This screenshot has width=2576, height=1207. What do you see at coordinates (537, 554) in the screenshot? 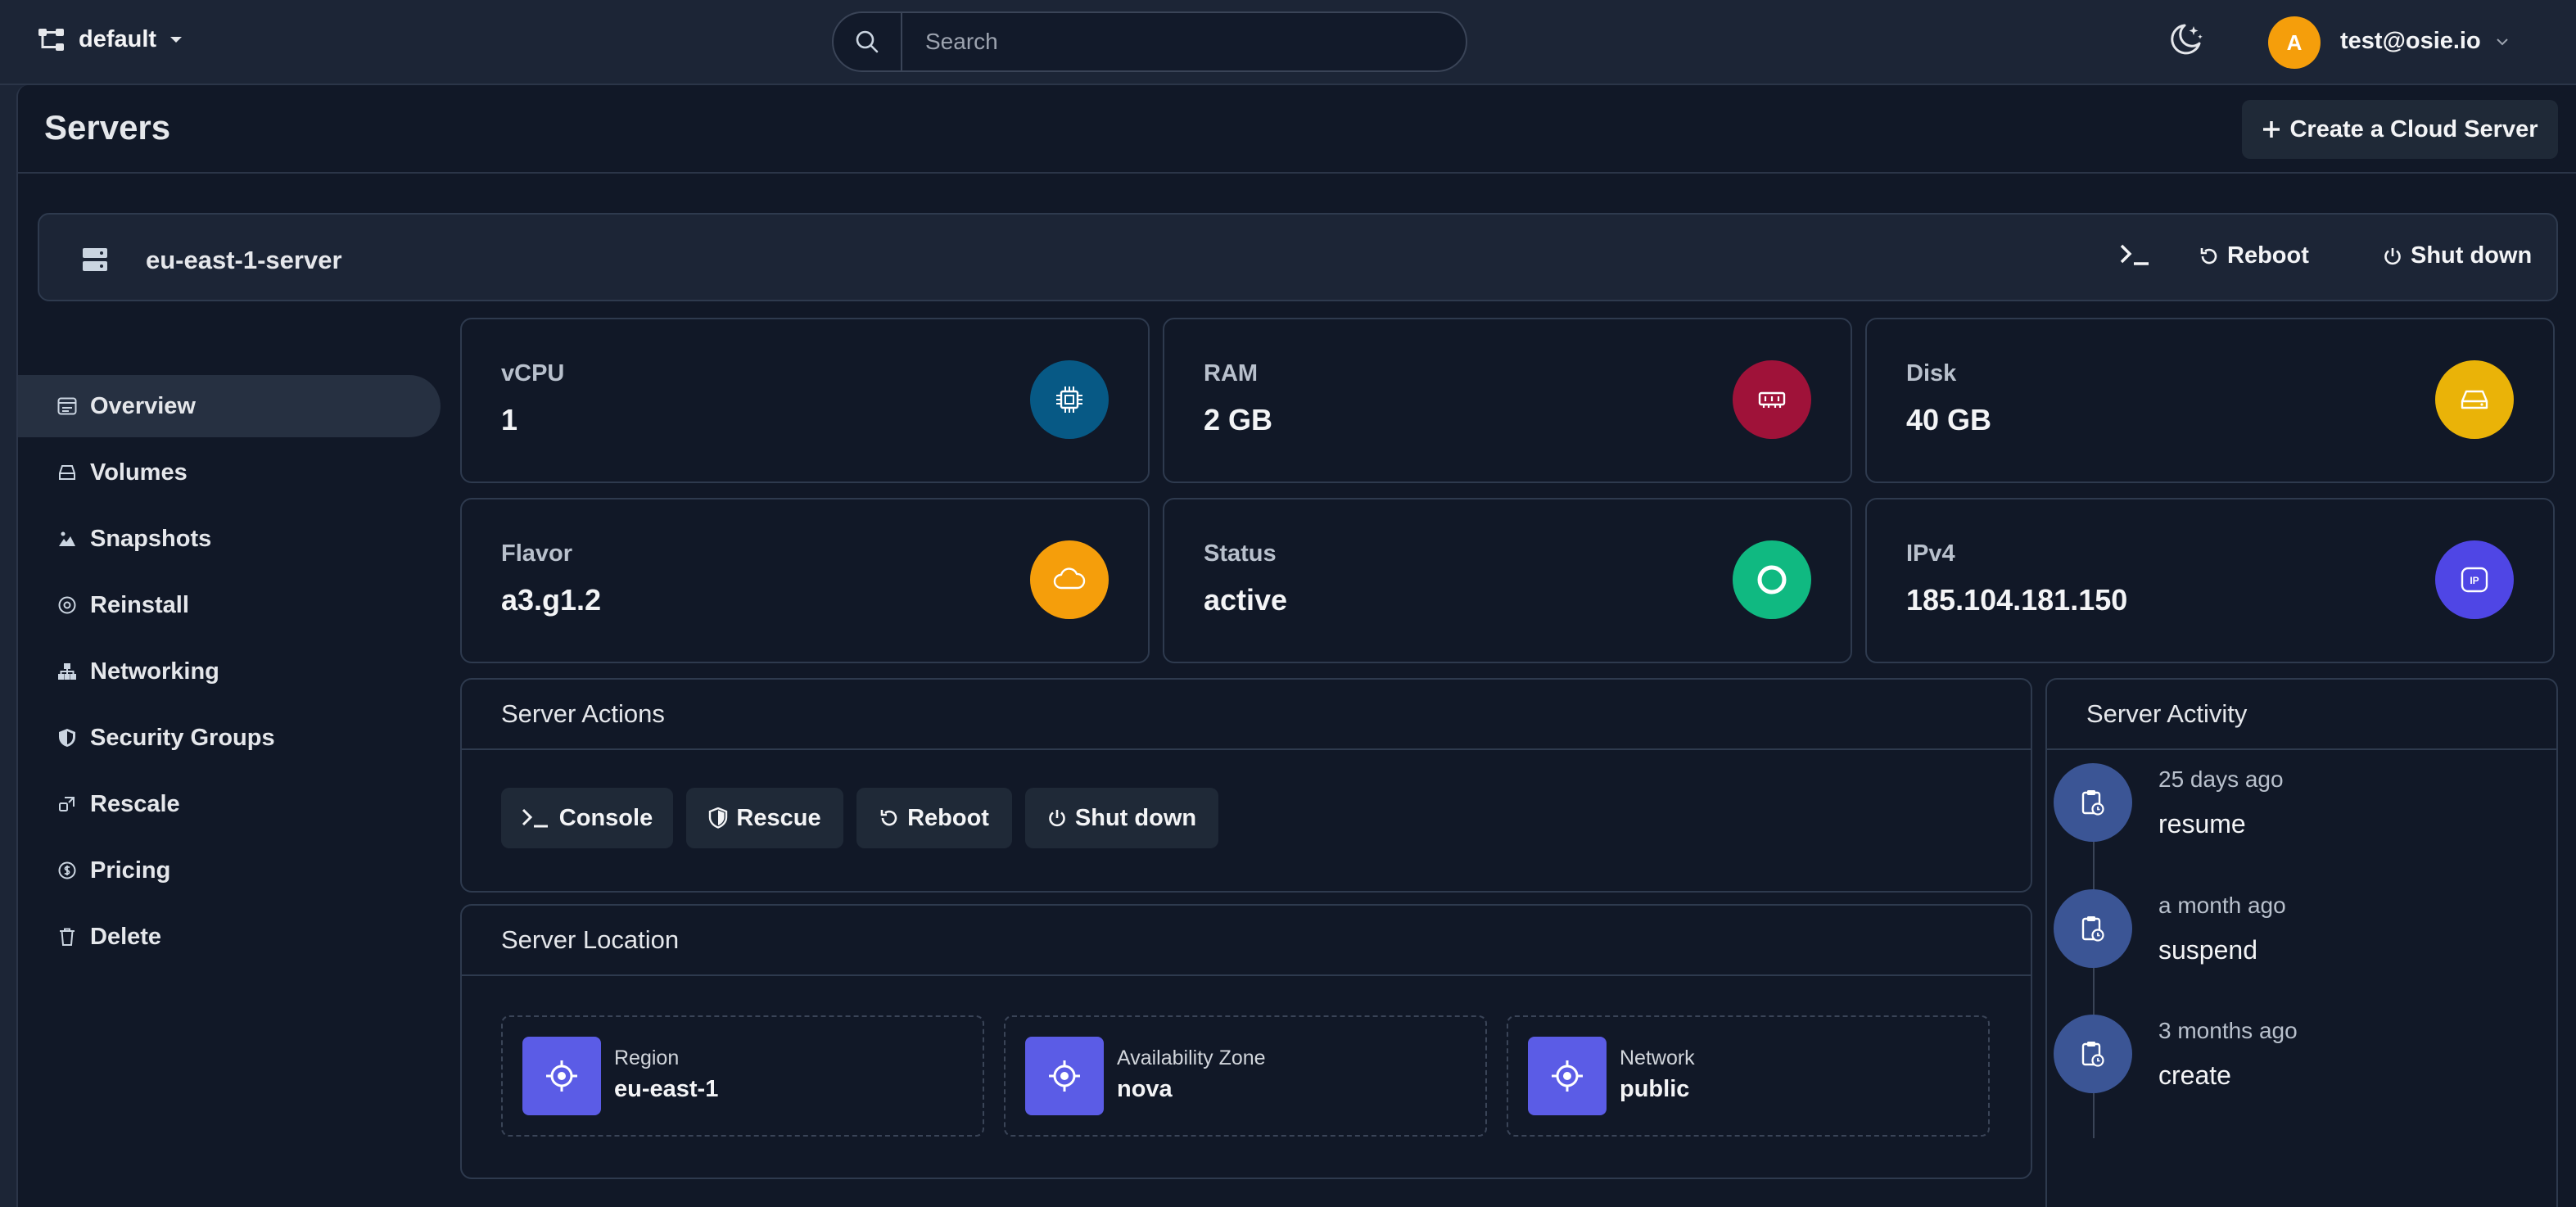
I see `card-label: Flavor` at bounding box center [537, 554].